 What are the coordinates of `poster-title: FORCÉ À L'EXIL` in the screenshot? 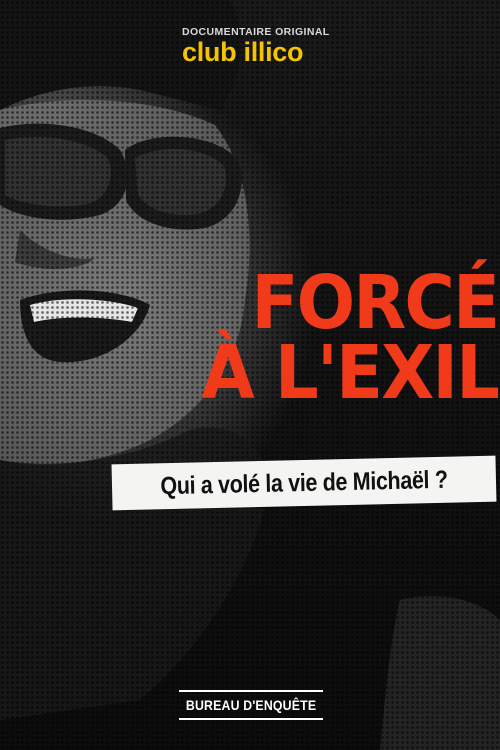 It's located at (350, 338).